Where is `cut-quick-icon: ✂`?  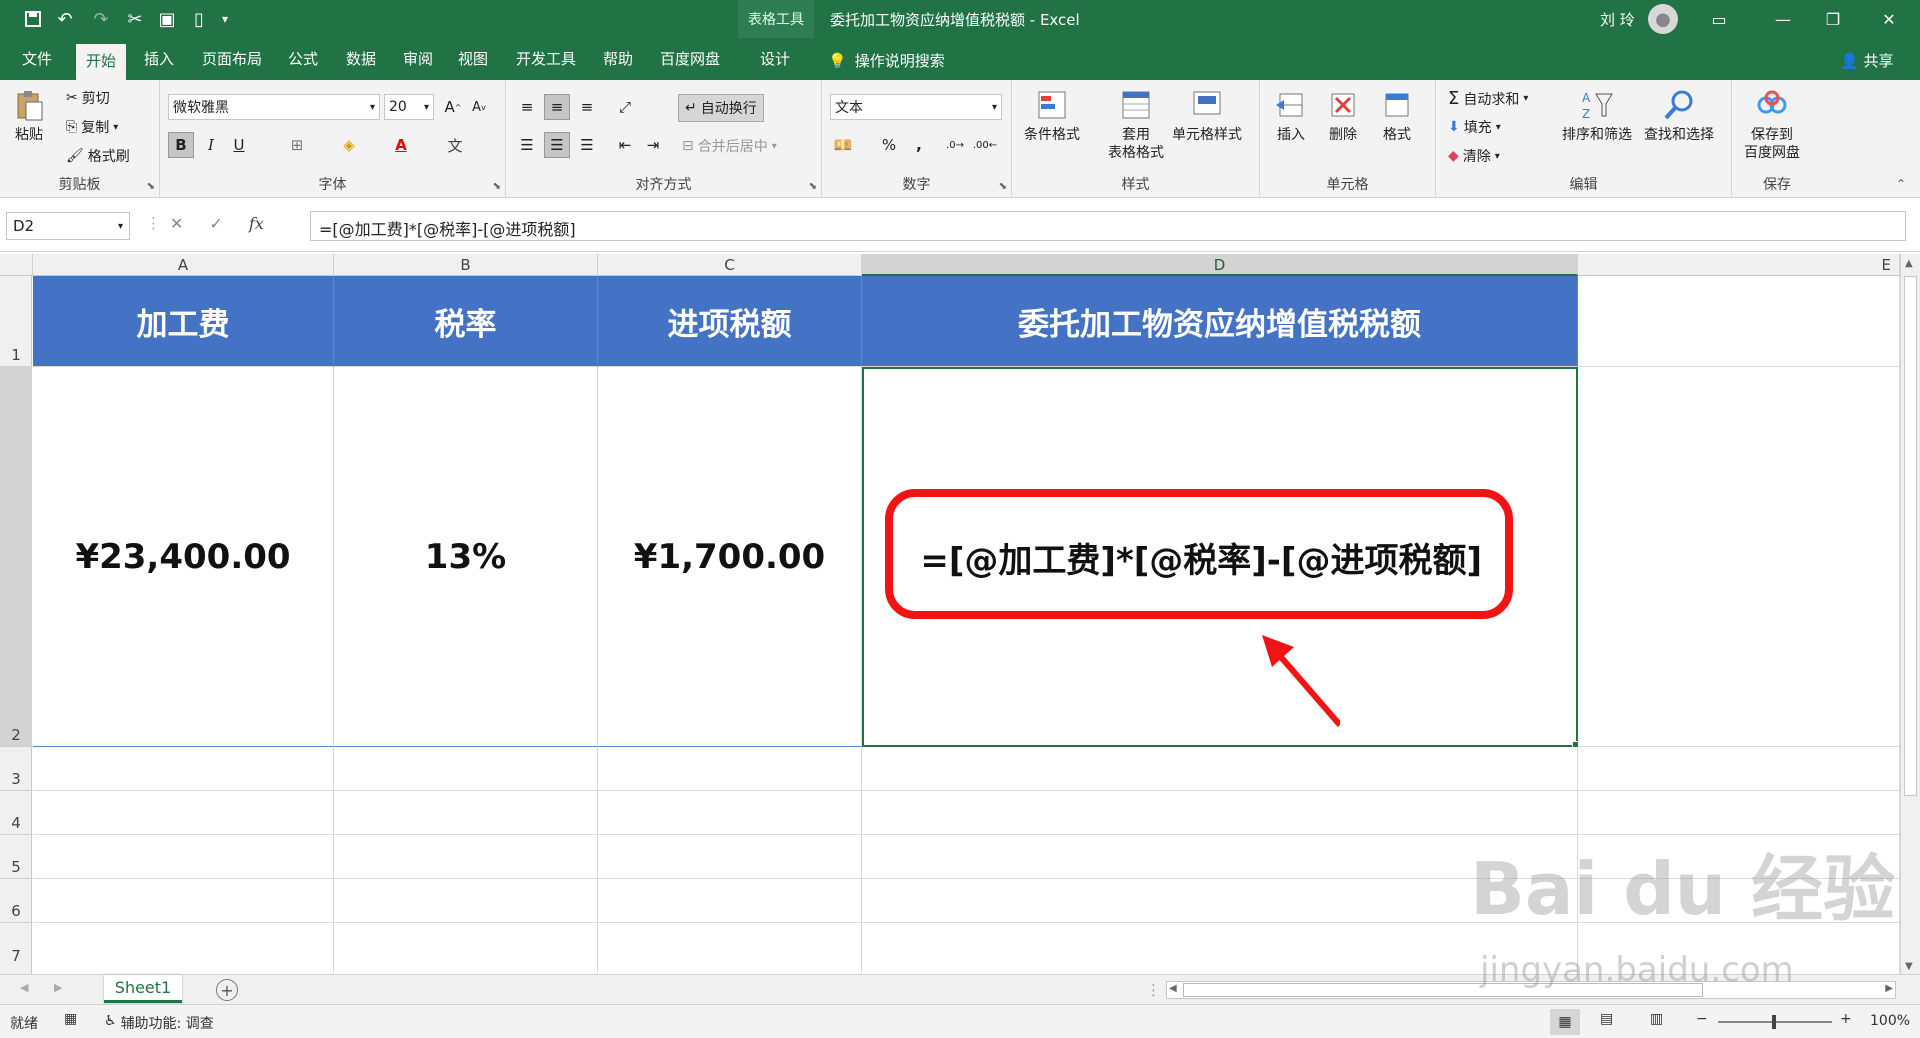
cut-quick-icon: ✂ is located at coordinates (135, 19).